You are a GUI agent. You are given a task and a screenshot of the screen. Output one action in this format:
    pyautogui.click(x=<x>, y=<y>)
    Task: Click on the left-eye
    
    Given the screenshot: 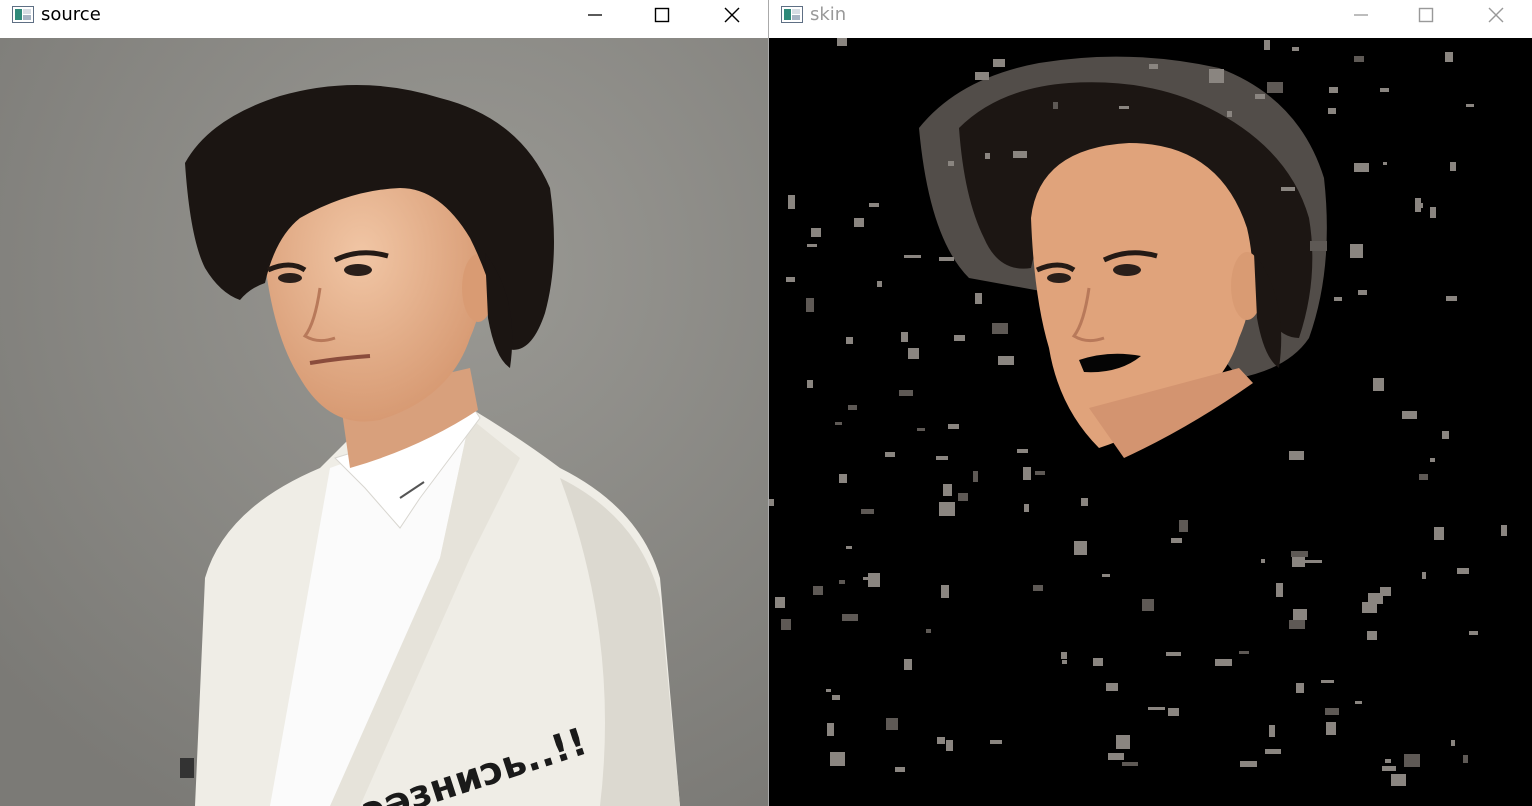 What is the action you would take?
    pyautogui.click(x=1059, y=278)
    